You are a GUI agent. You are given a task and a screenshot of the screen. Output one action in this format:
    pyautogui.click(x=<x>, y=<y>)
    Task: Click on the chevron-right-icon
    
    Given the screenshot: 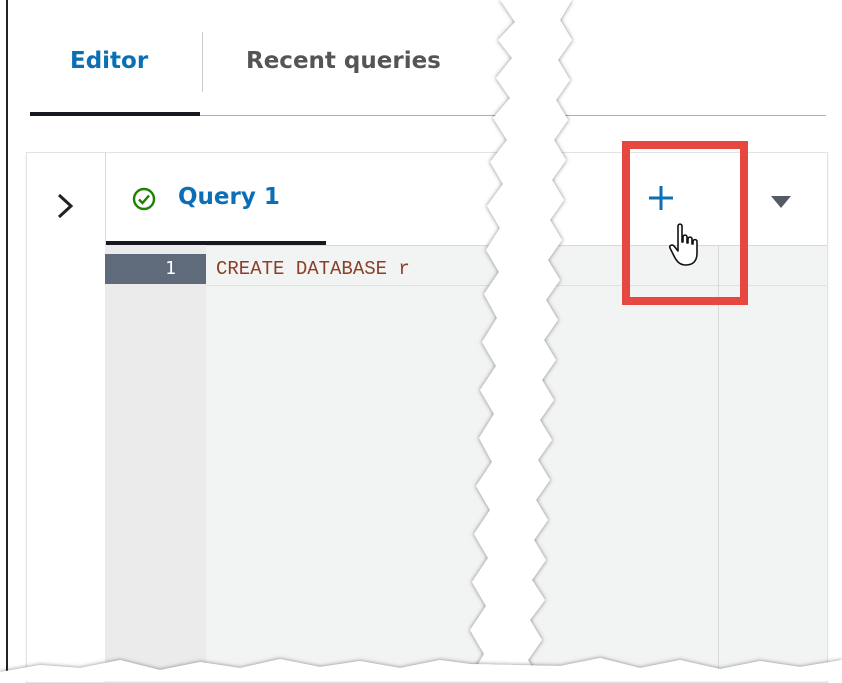 What is the action you would take?
    pyautogui.click(x=65, y=206)
    